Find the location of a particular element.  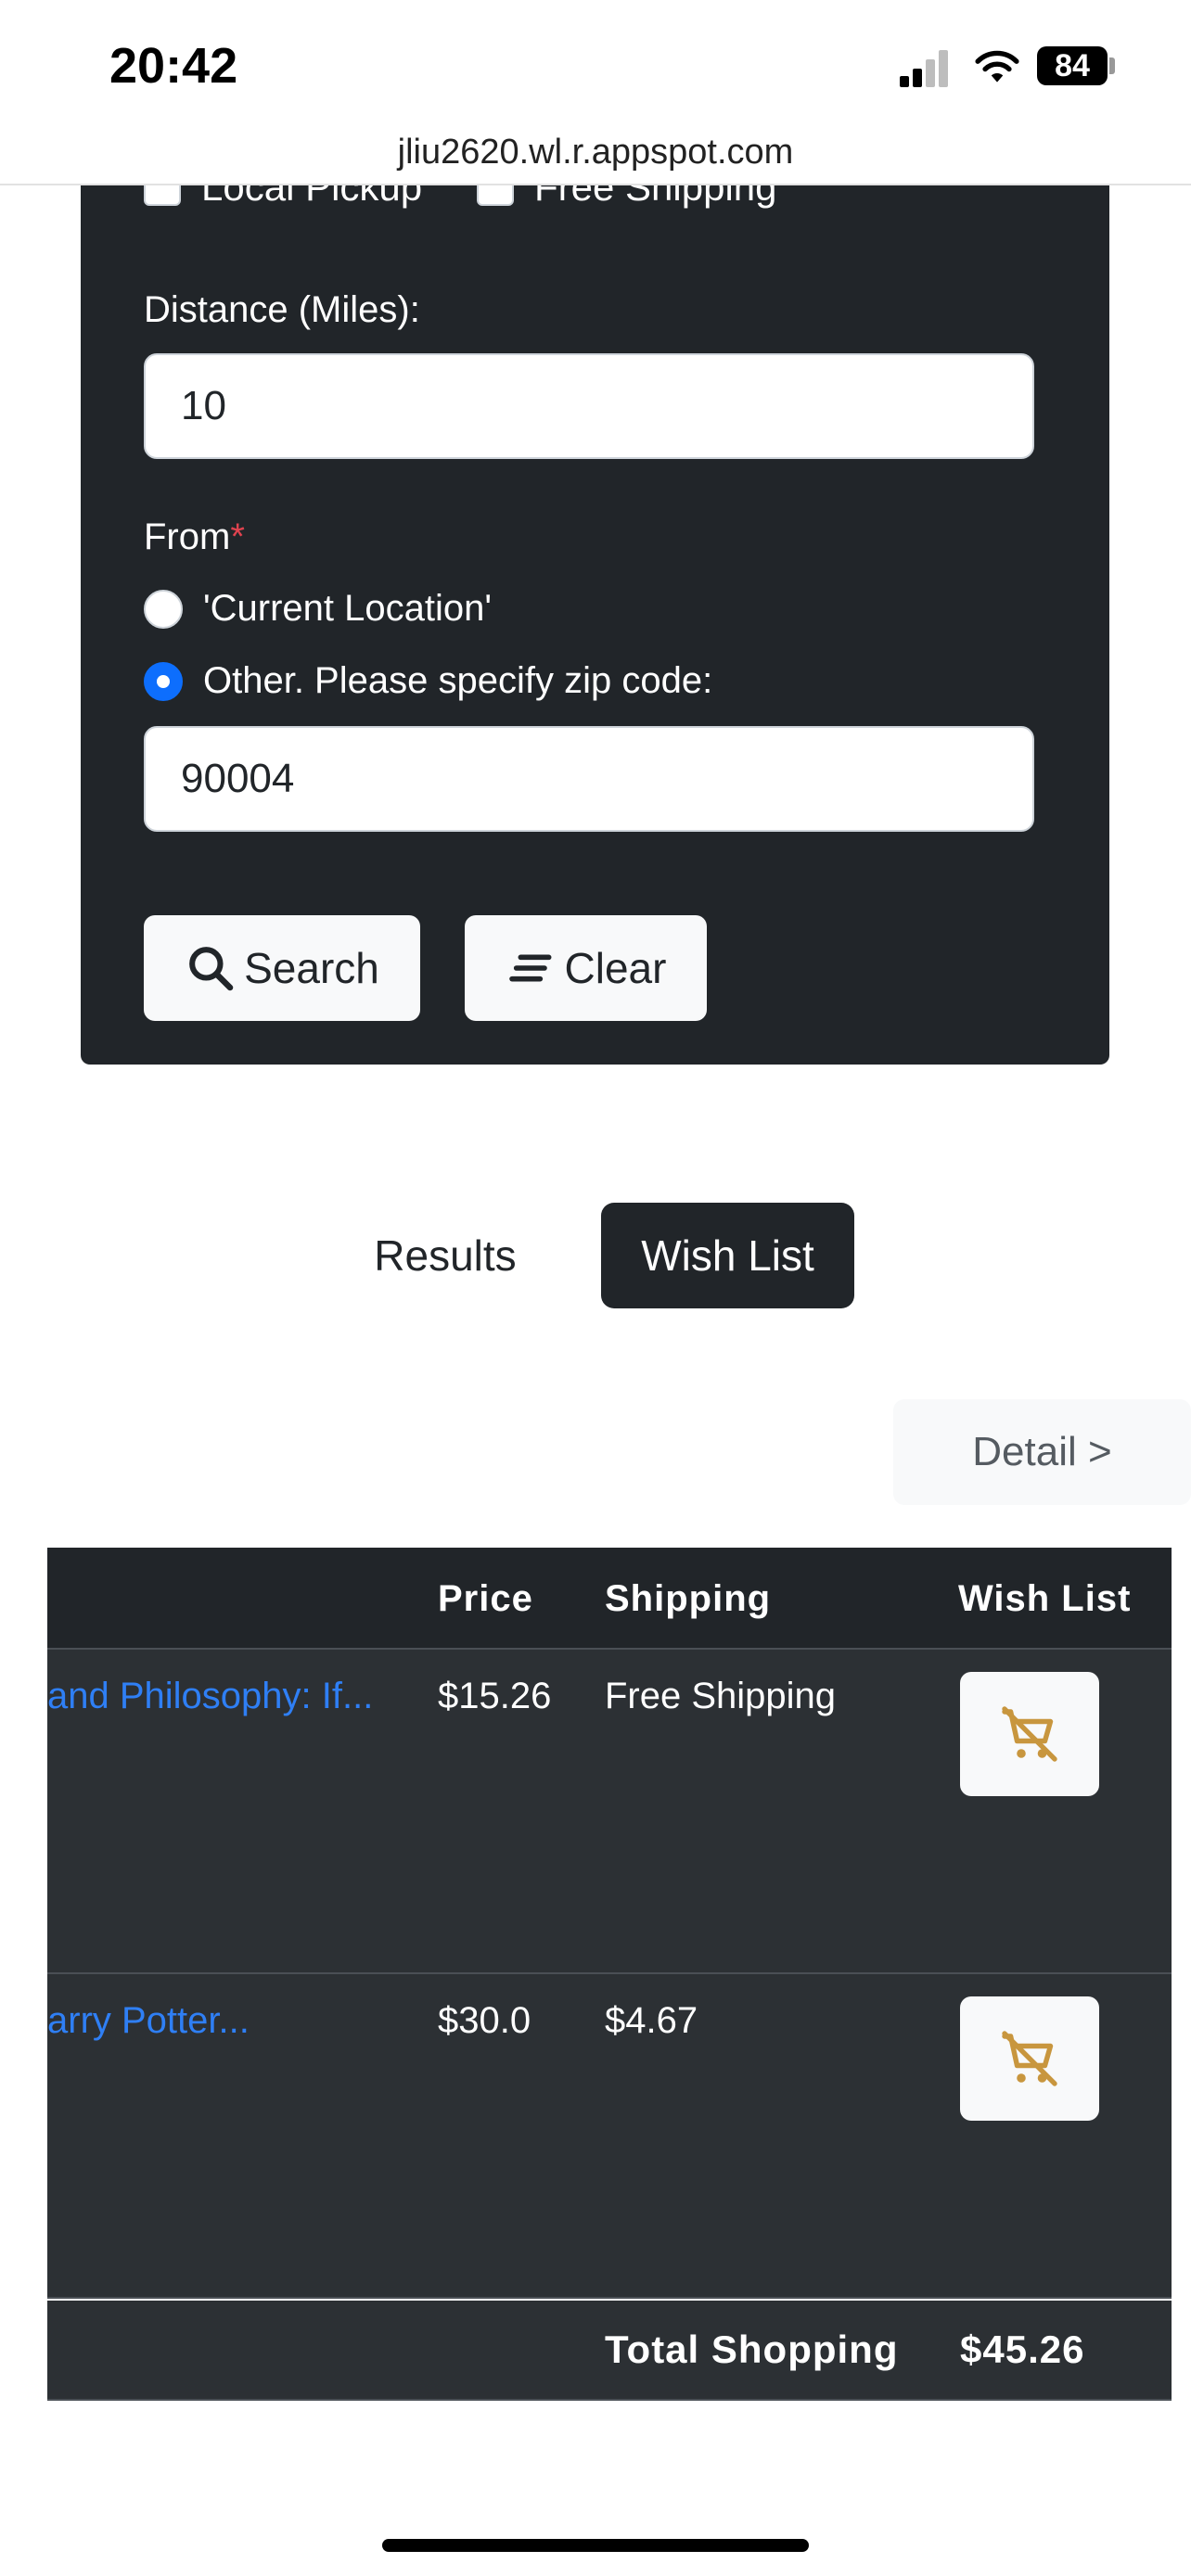

tab-wish-list: Wish List is located at coordinates (727, 1256).